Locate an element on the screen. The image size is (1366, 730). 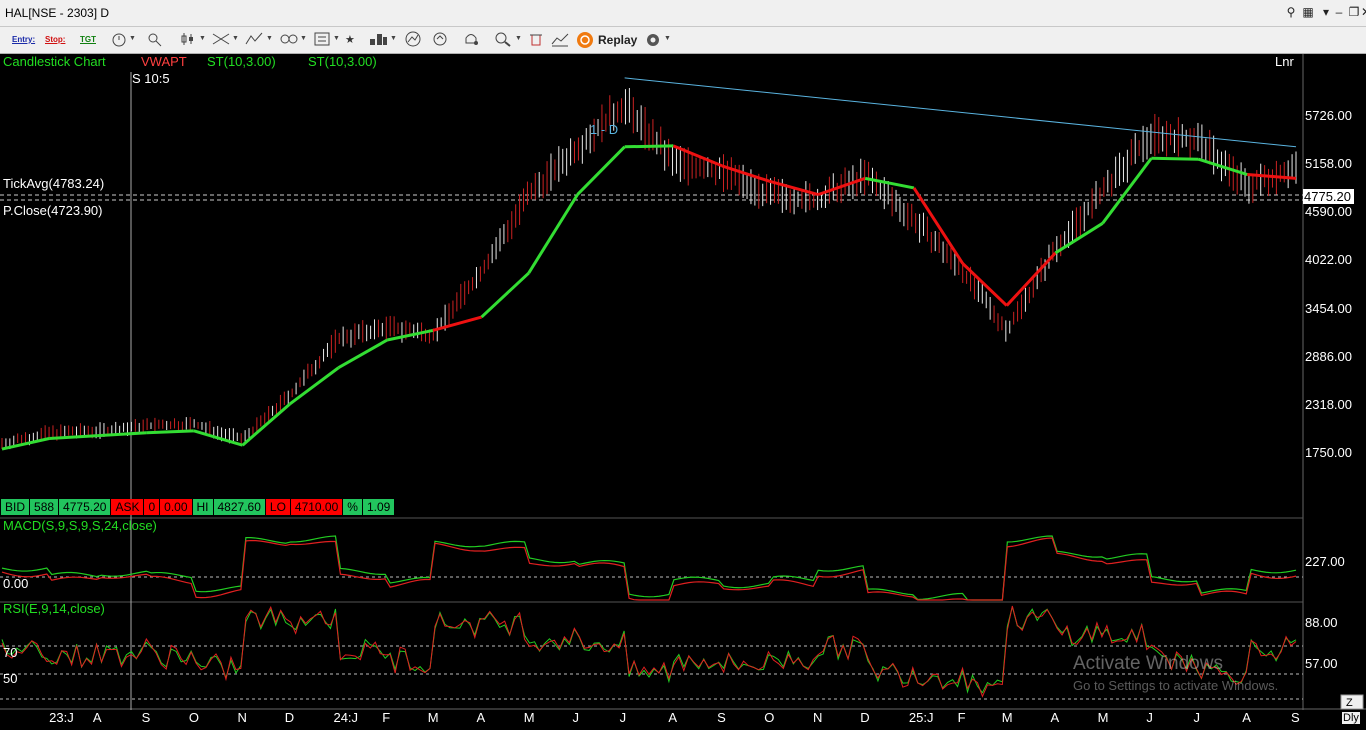
y-tick: 5726.00 is located at coordinates (1328, 115).